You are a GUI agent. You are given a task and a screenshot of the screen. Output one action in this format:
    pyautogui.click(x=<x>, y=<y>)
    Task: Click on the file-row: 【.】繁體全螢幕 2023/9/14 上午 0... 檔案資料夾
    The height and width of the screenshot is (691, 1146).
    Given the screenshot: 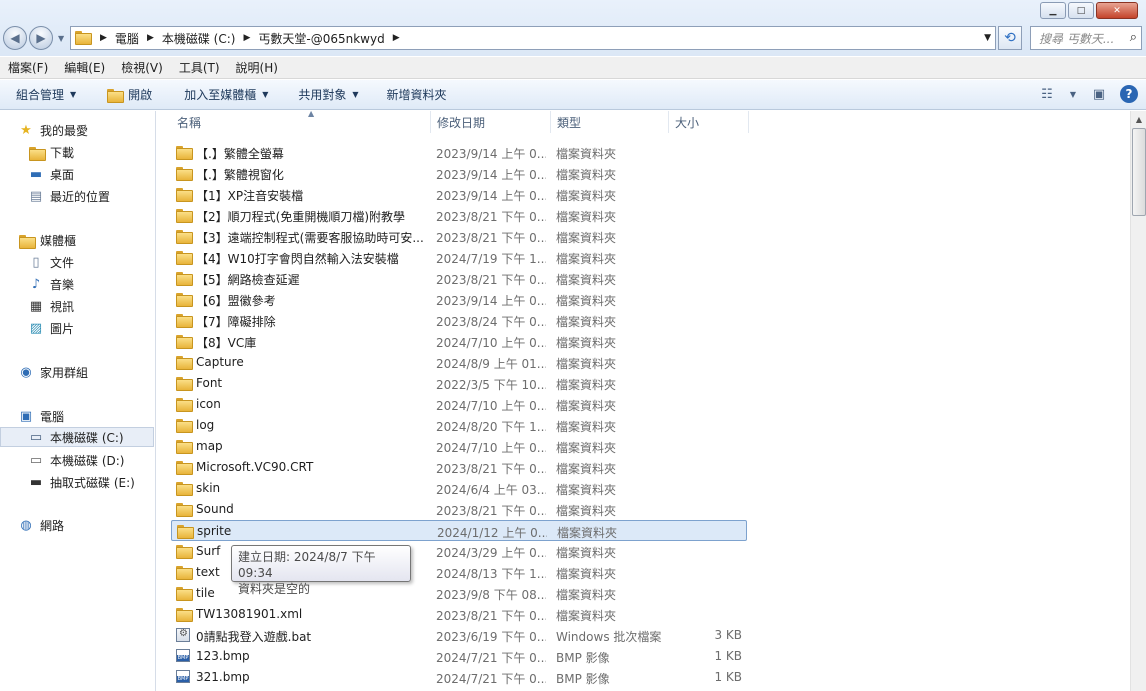 What is the action you would take?
    pyautogui.click(x=459, y=152)
    